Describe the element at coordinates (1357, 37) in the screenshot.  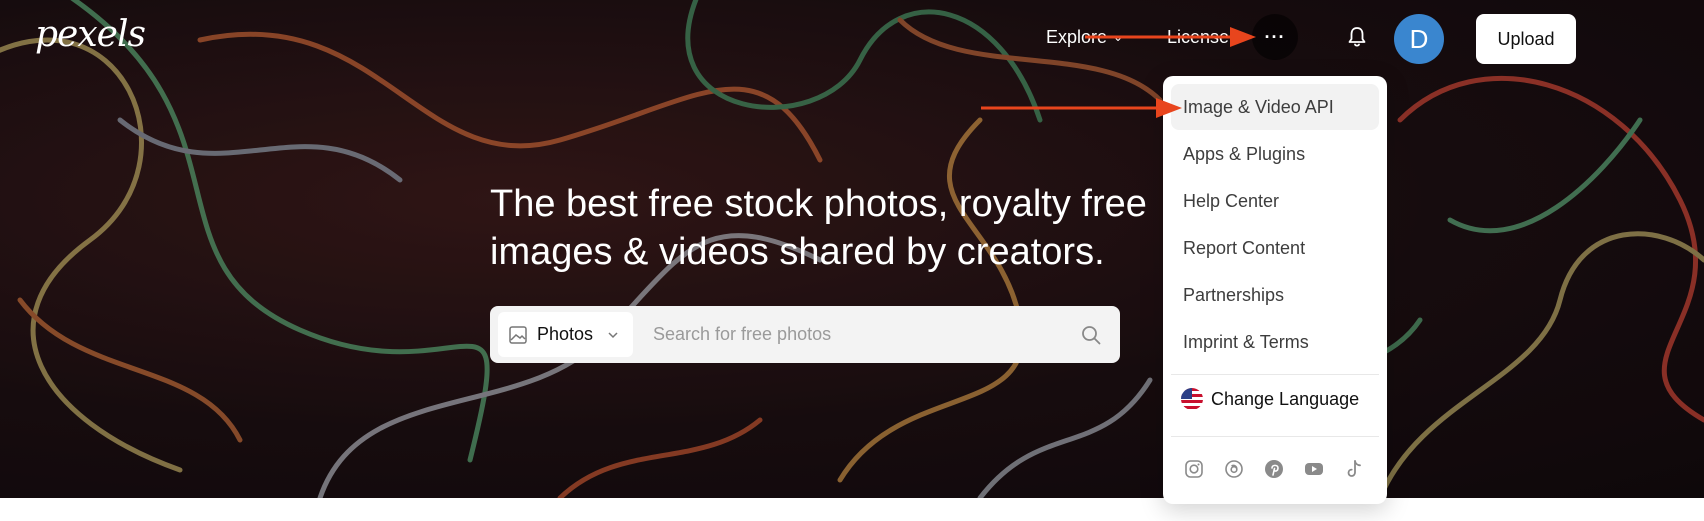
I see `notification-bell-icon` at that location.